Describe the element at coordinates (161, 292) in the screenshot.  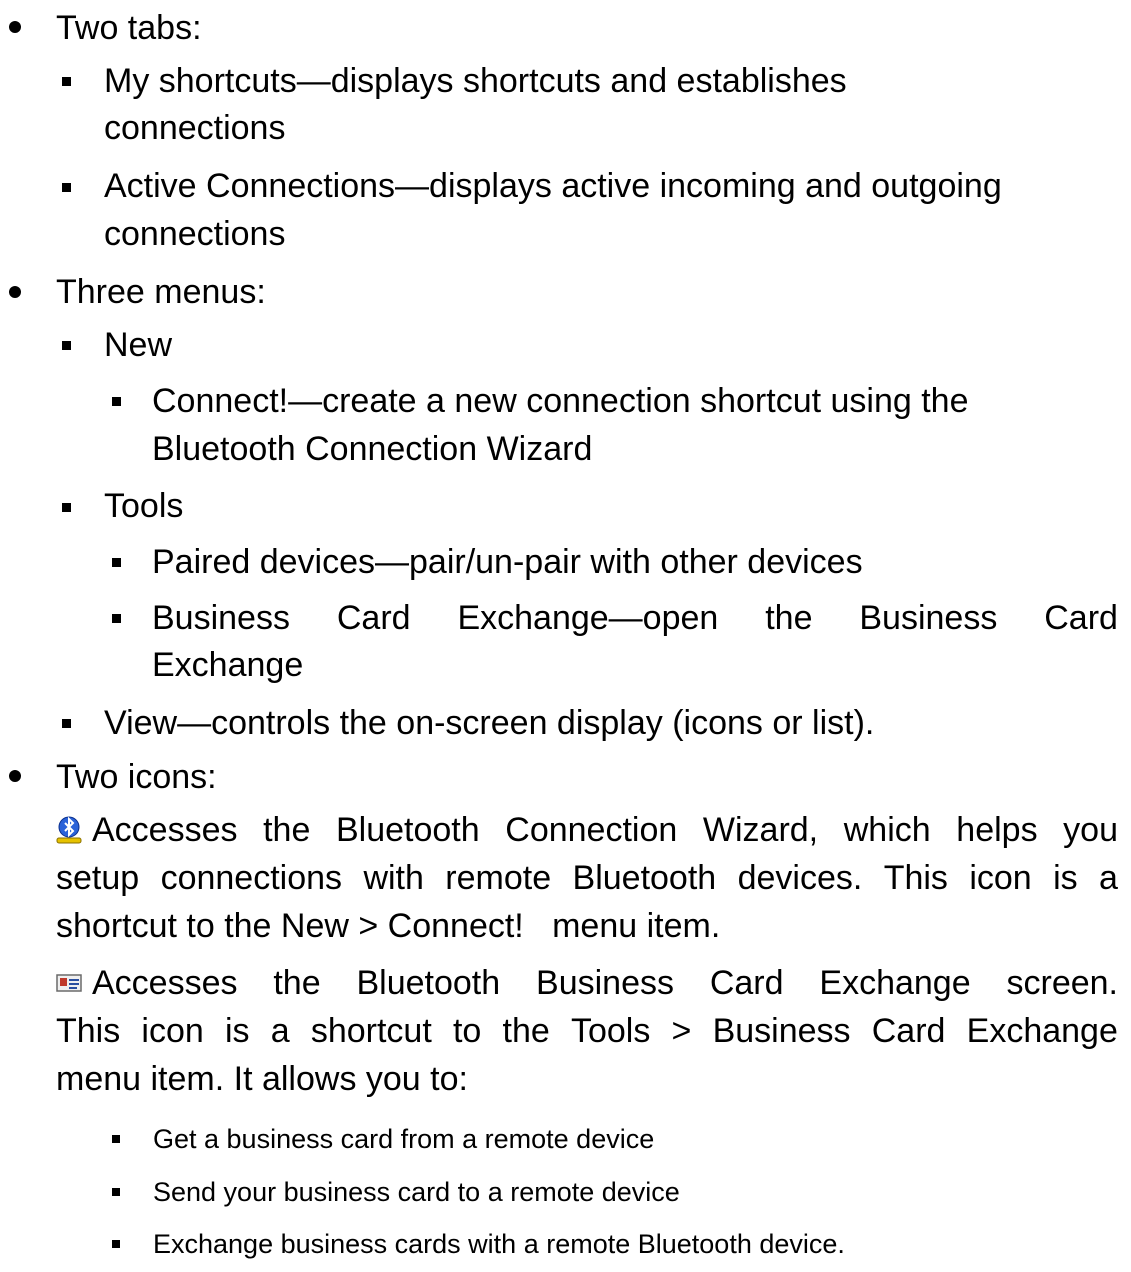
I see `menus-heading: Three menus:` at that location.